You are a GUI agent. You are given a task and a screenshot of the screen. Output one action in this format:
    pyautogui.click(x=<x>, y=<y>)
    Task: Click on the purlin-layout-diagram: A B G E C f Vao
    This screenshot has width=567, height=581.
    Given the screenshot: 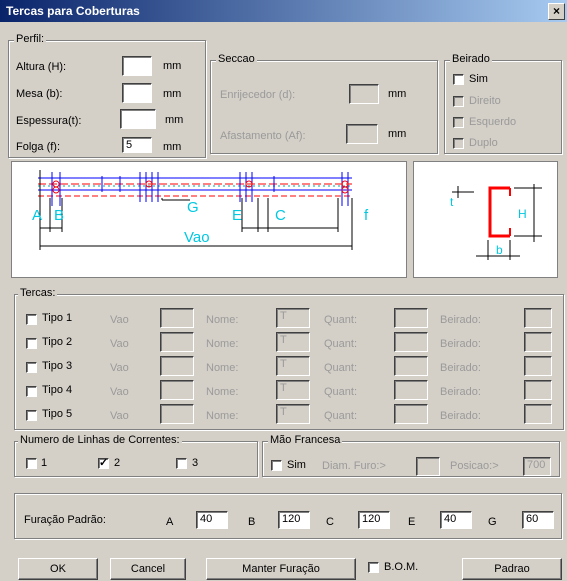 What is the action you would take?
    pyautogui.click(x=209, y=219)
    